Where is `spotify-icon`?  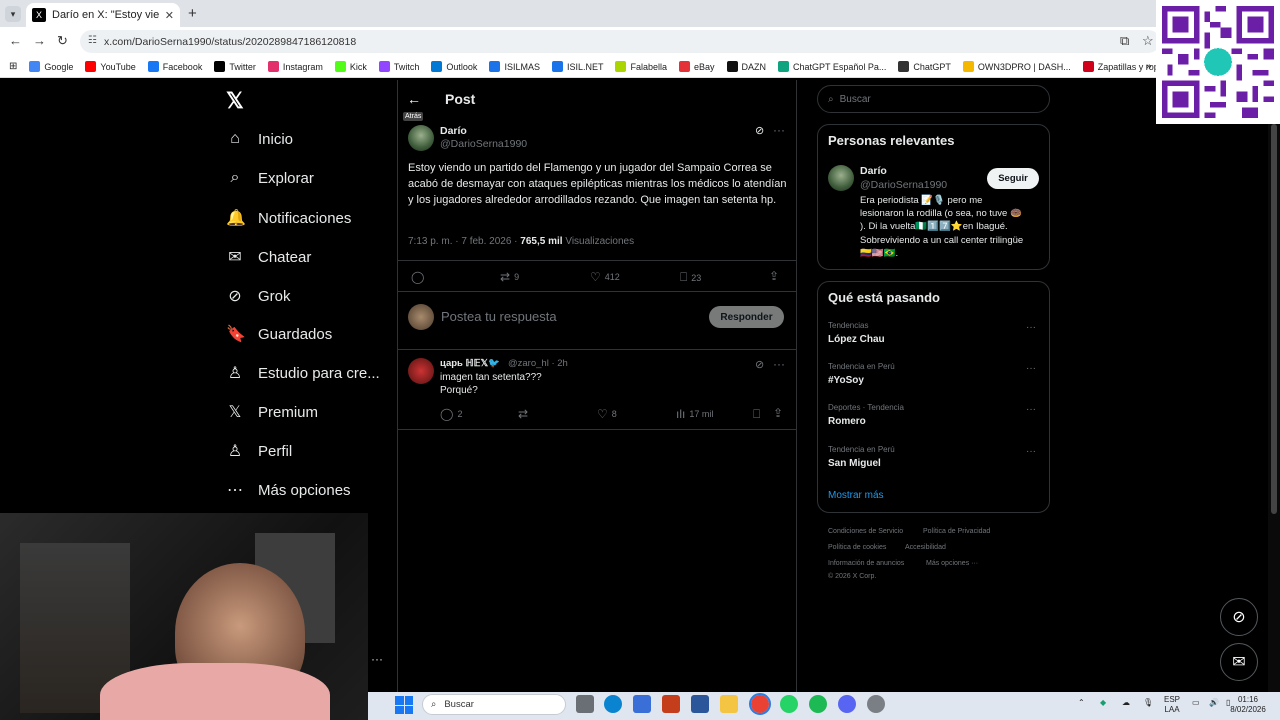
spotify-icon is located at coordinates (818, 704).